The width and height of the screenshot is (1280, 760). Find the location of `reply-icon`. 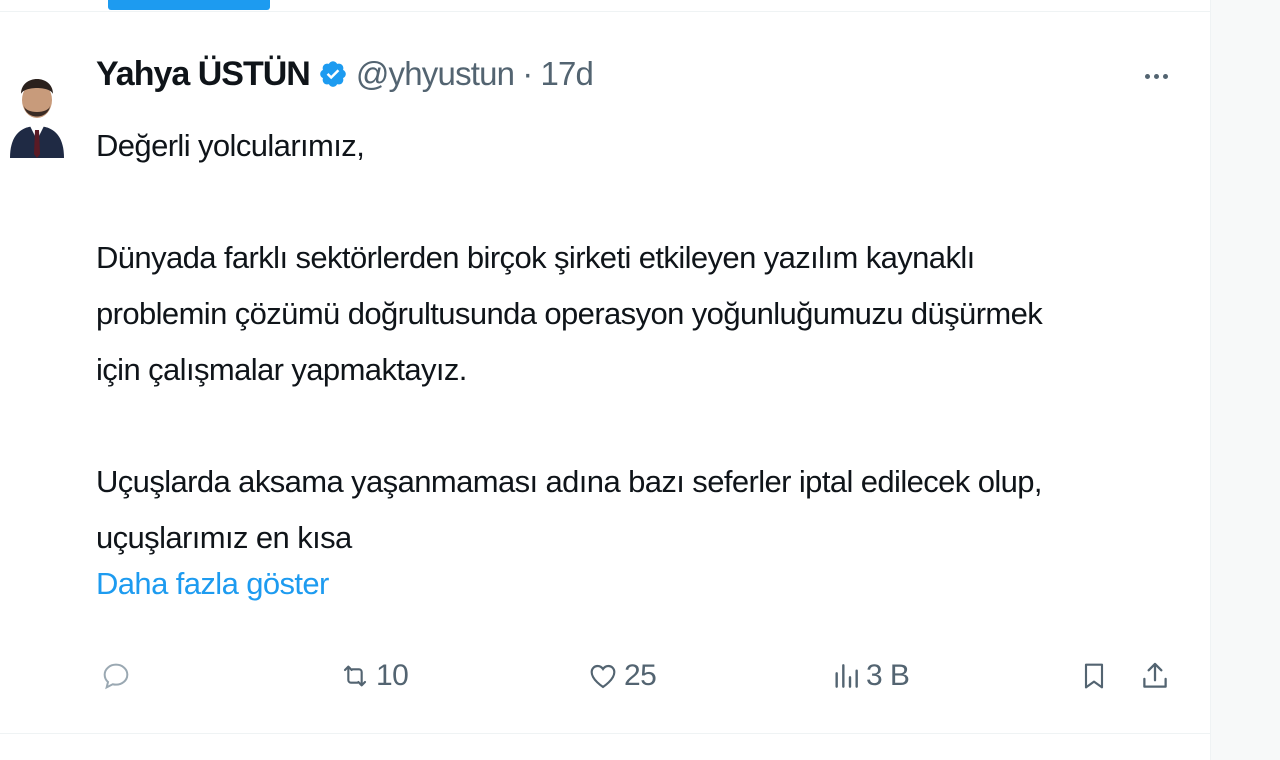

reply-icon is located at coordinates (116, 676).